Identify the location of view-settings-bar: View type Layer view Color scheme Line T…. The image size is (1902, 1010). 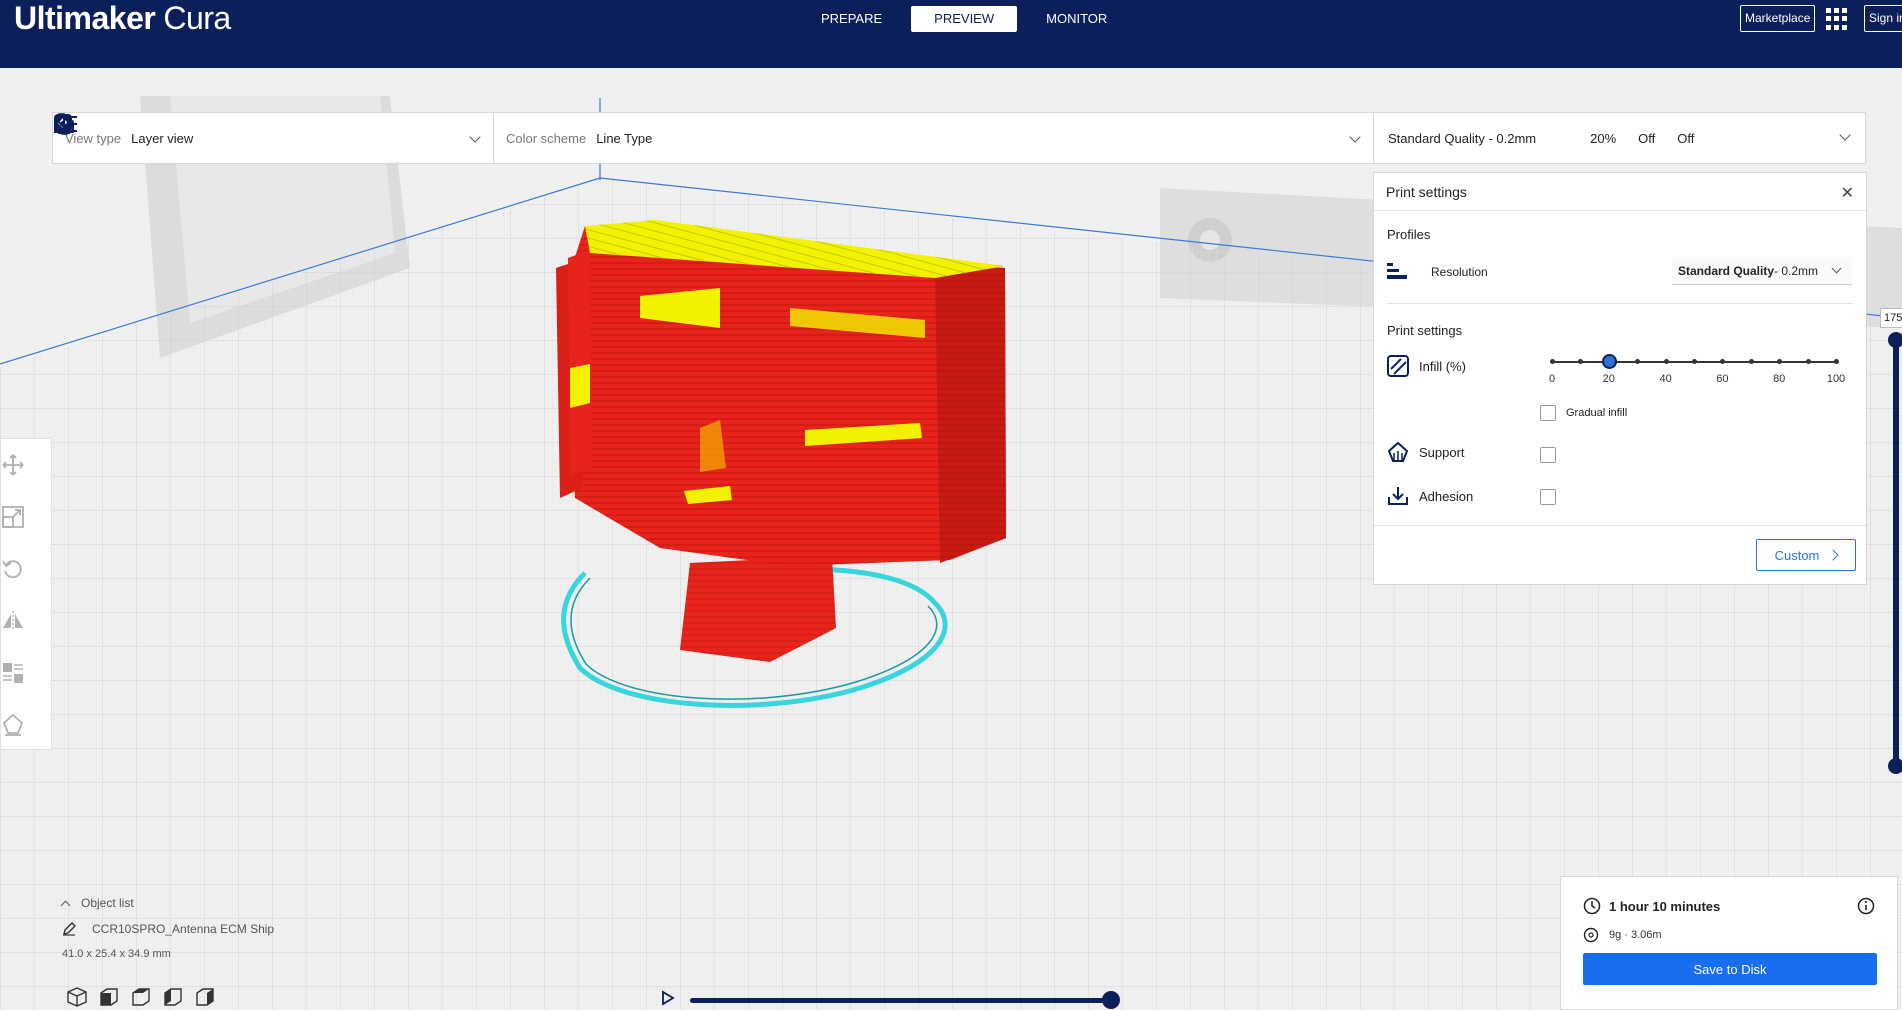
(959, 138).